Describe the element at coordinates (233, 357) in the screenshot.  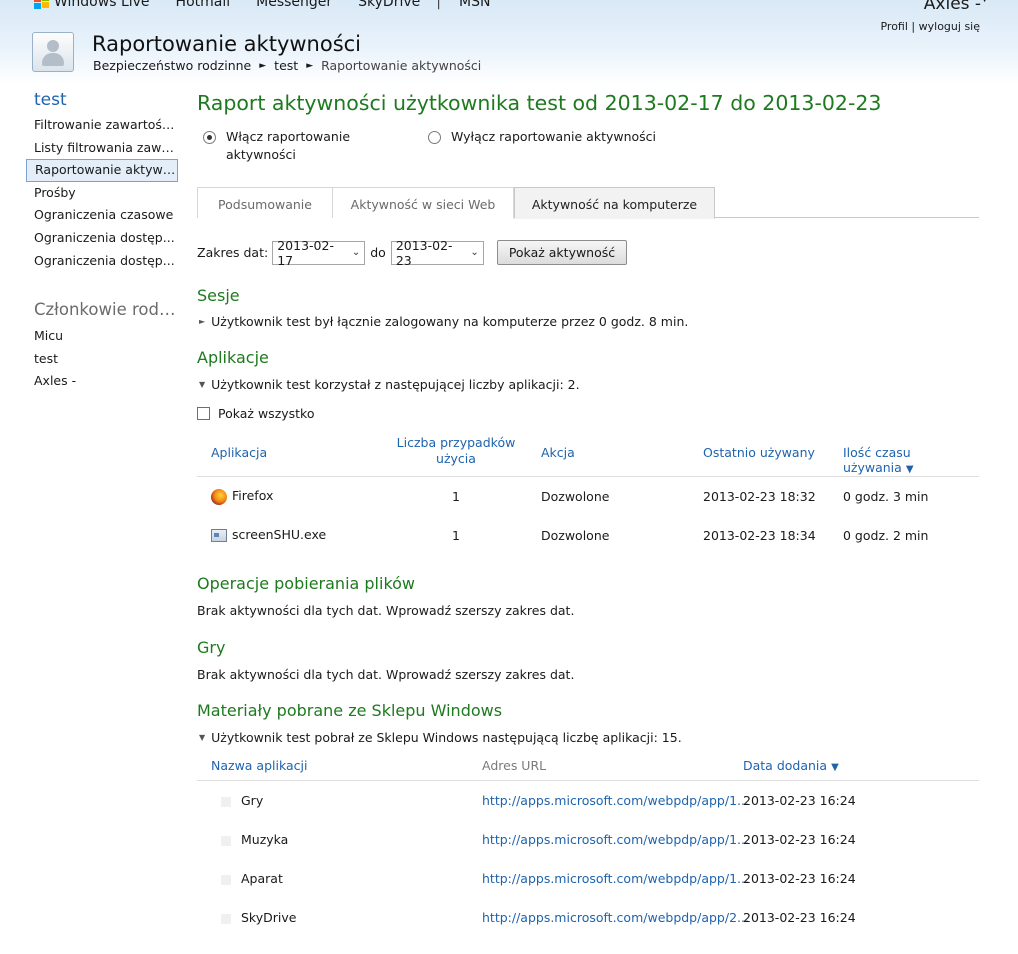
I see `apps-heading: Aplikacje` at that location.